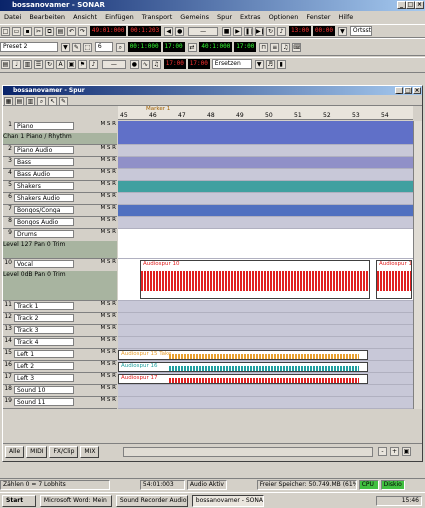  I want to click on track-name: Sound 11, so click(44, 402).